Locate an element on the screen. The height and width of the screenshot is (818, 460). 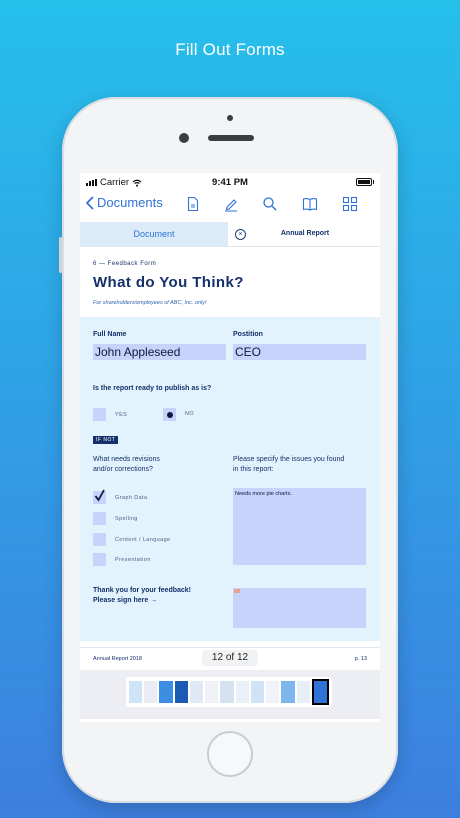
footer-report-title: Annual Report 2018 is located at coordinates (117, 659).